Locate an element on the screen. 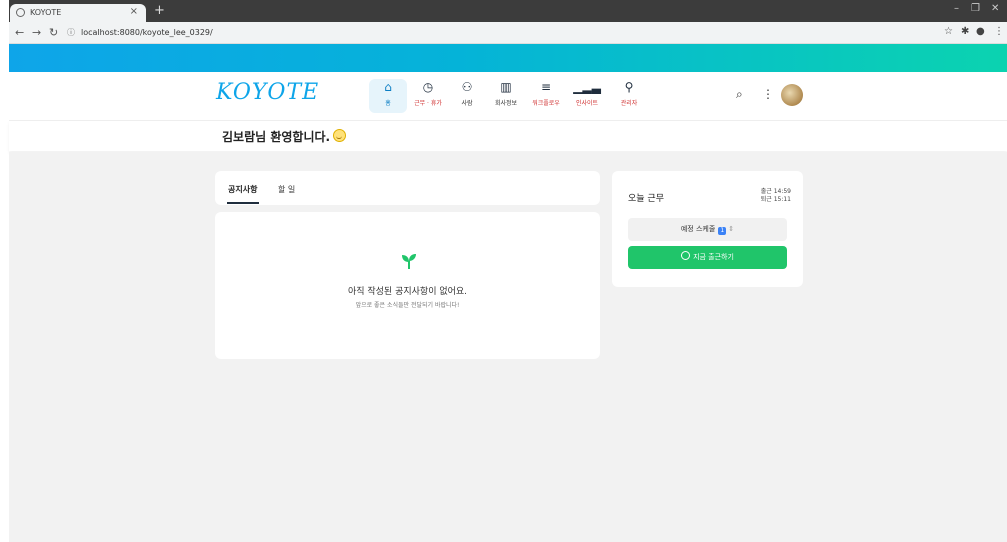 This screenshot has height=542, width=1007. nav-label: 근무 · 휴가 is located at coordinates (428, 103).